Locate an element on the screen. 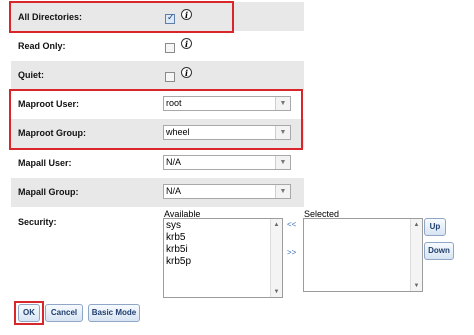  row-mapall-user: Mapall User: N/A ▼ is located at coordinates (157, 163).